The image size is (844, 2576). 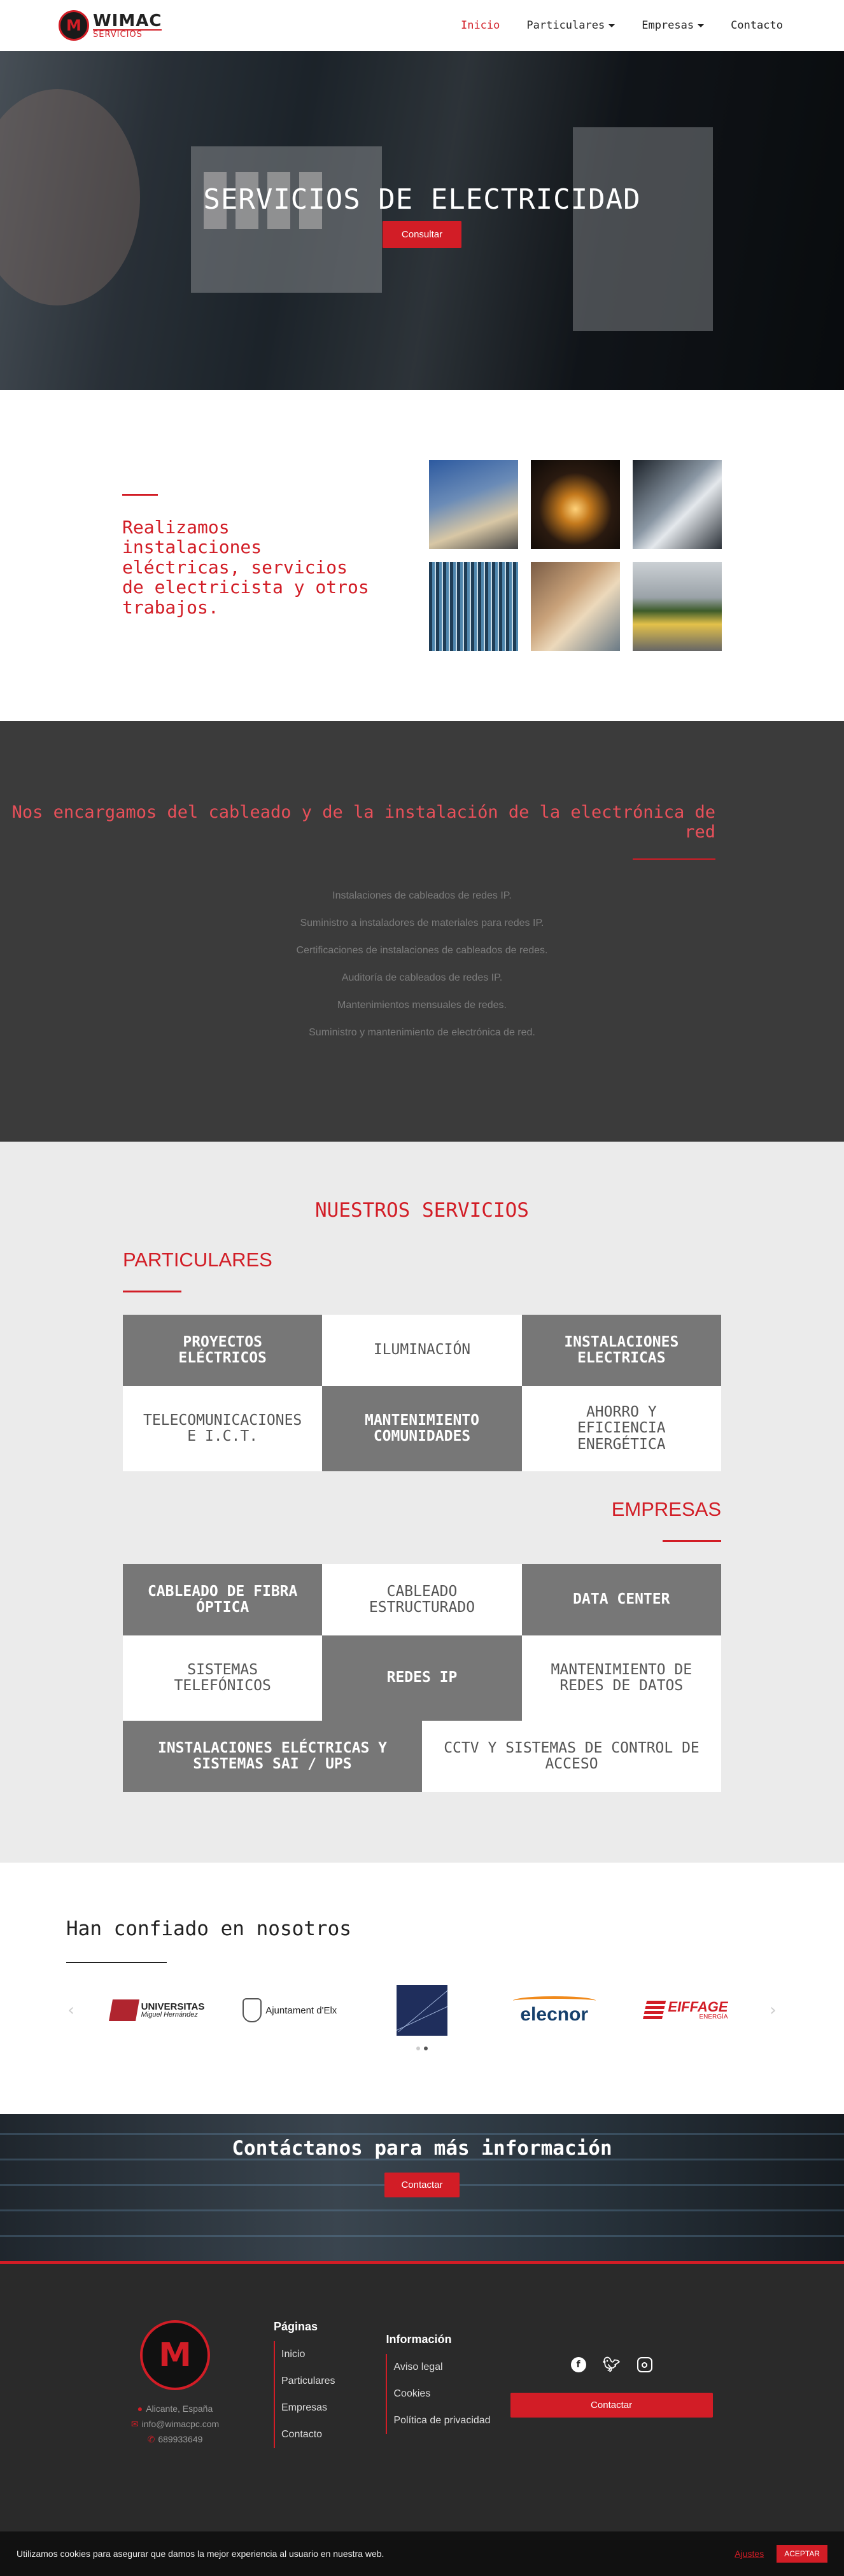 I want to click on footer-contactar-button: Contactar, so click(x=611, y=2405).